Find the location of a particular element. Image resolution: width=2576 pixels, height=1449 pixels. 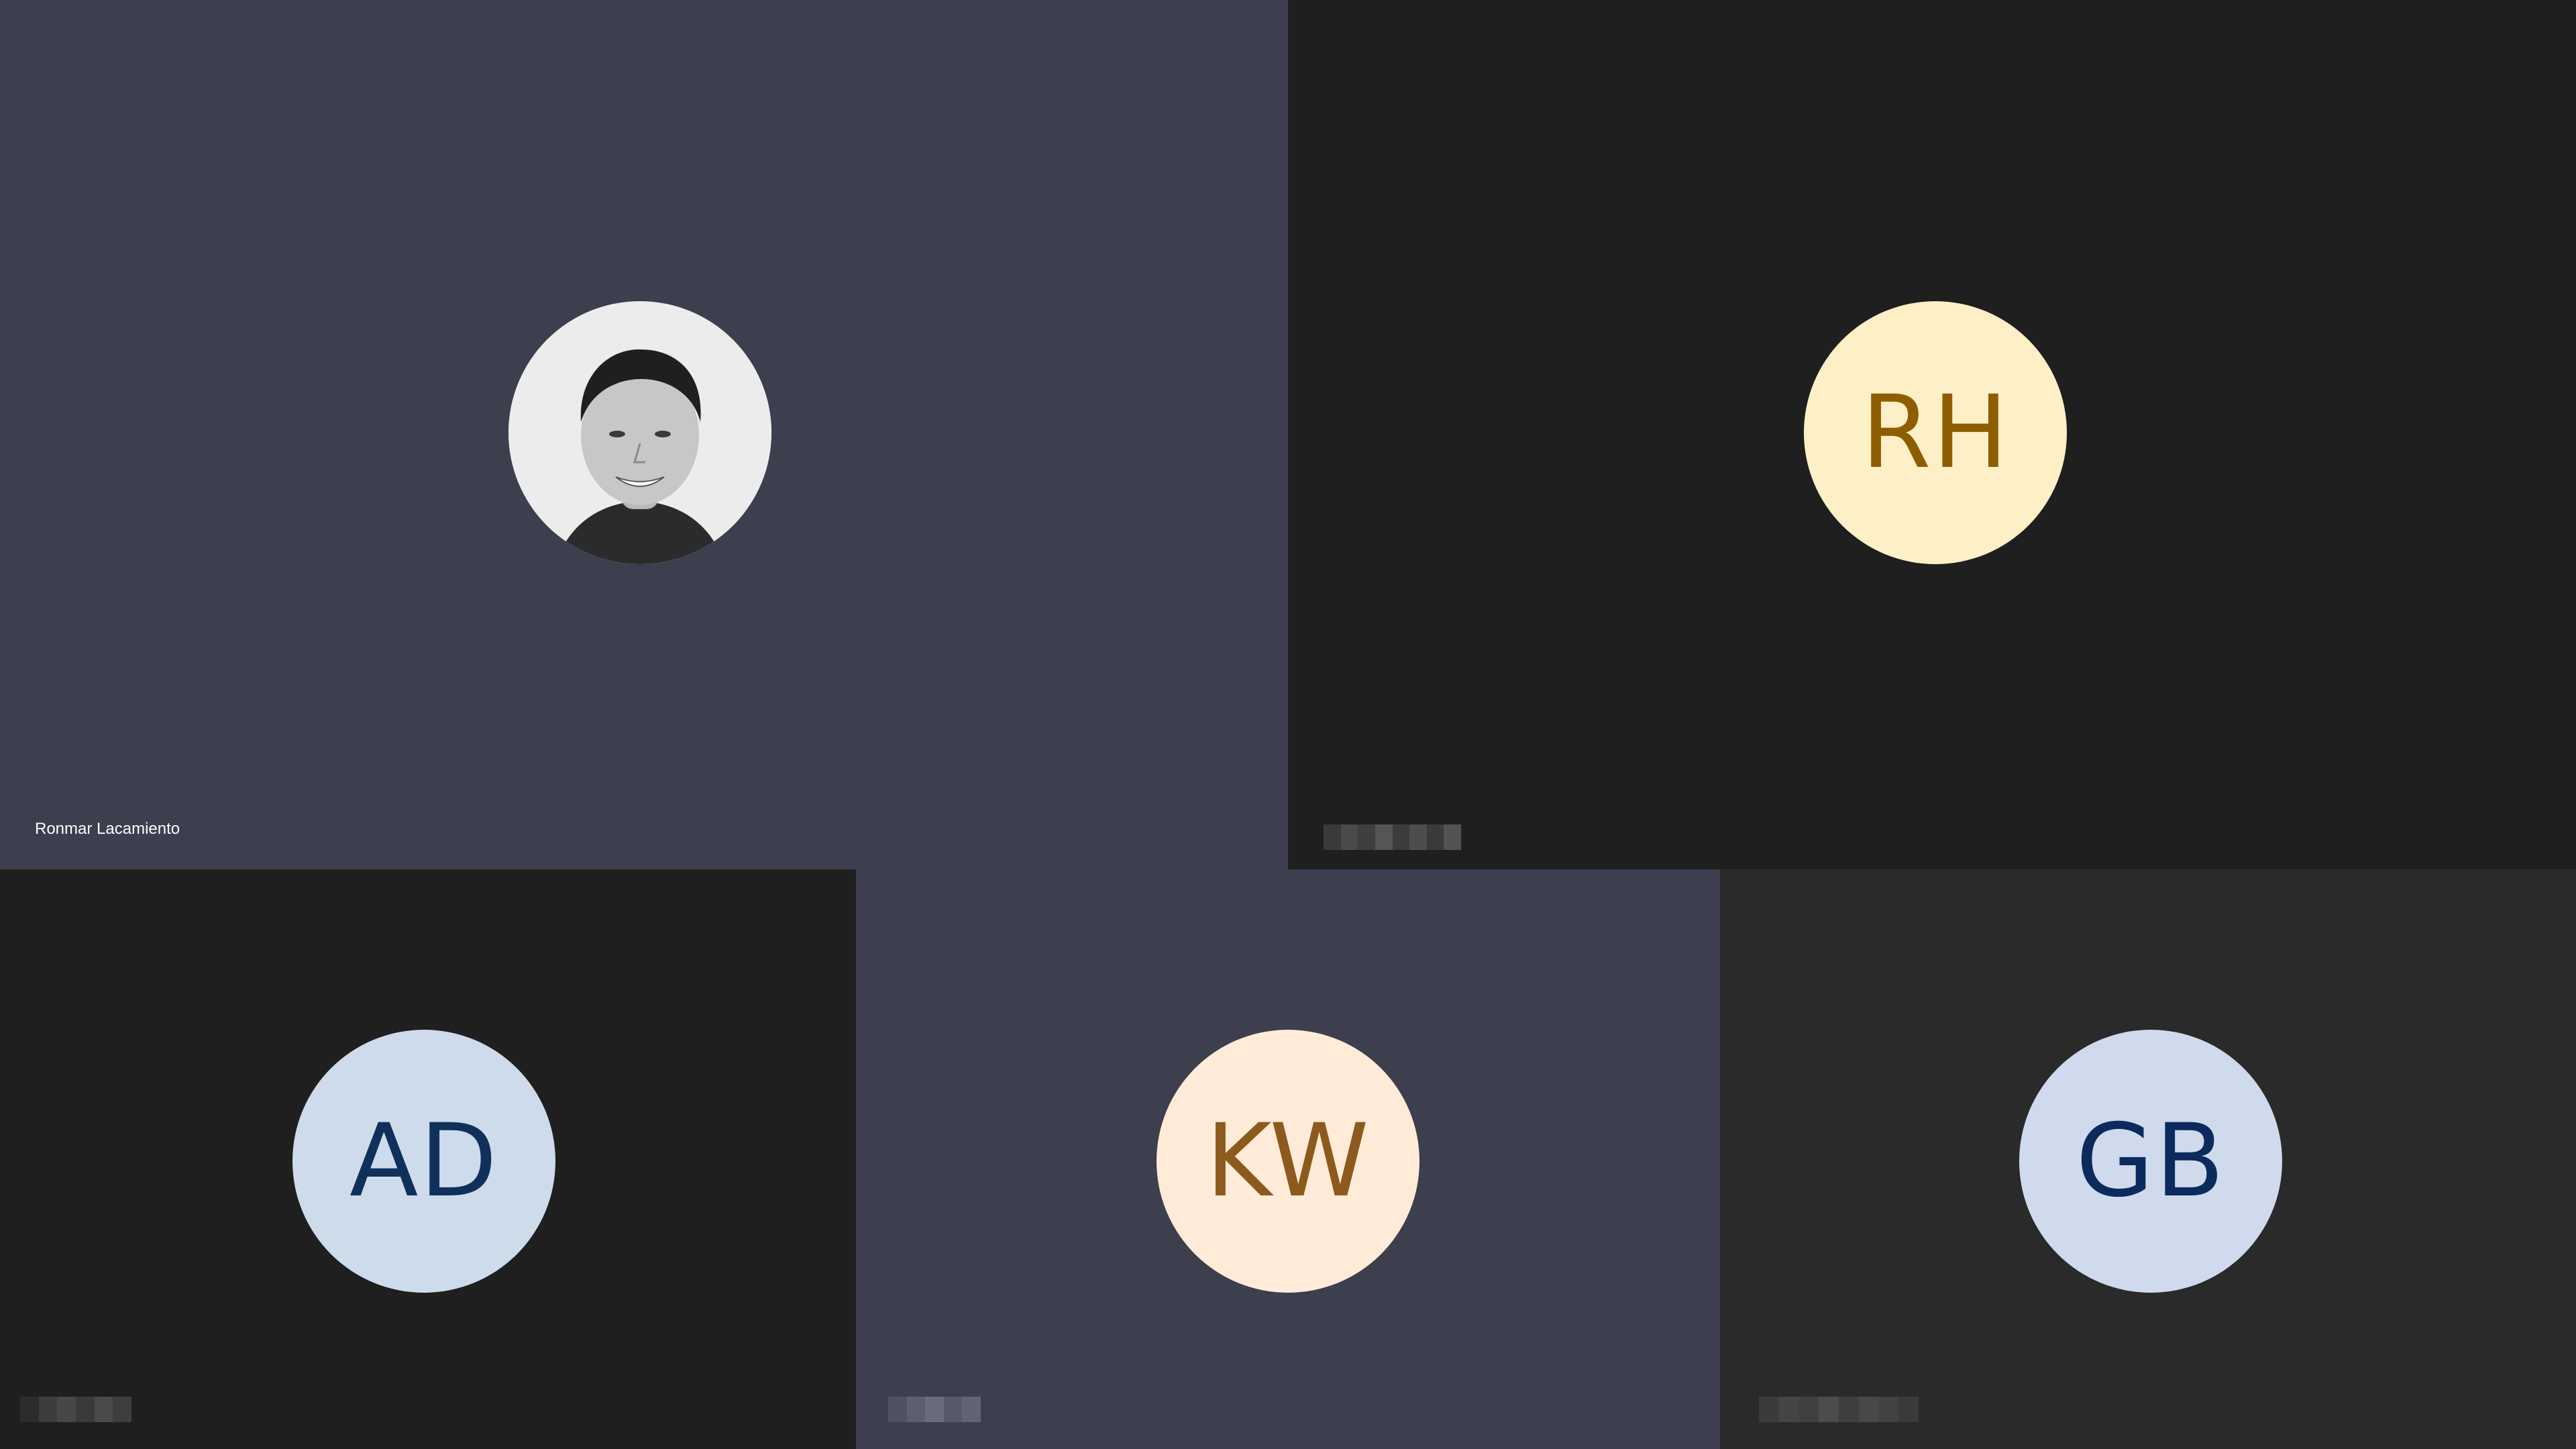

participant-tile-kw: KW is located at coordinates (1288, 1159).